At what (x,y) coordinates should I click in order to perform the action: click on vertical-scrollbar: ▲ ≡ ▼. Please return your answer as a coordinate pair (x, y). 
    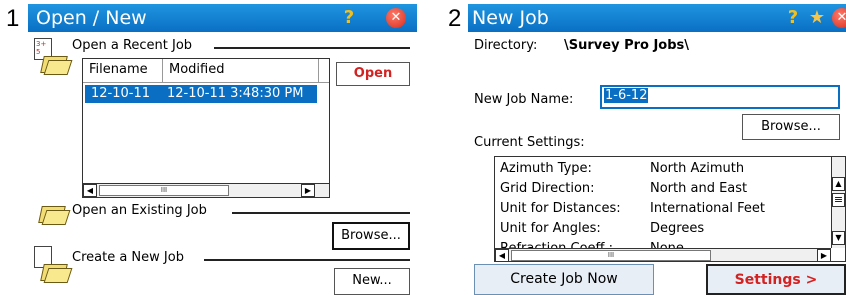
    Looking at the image, I should click on (838, 202).